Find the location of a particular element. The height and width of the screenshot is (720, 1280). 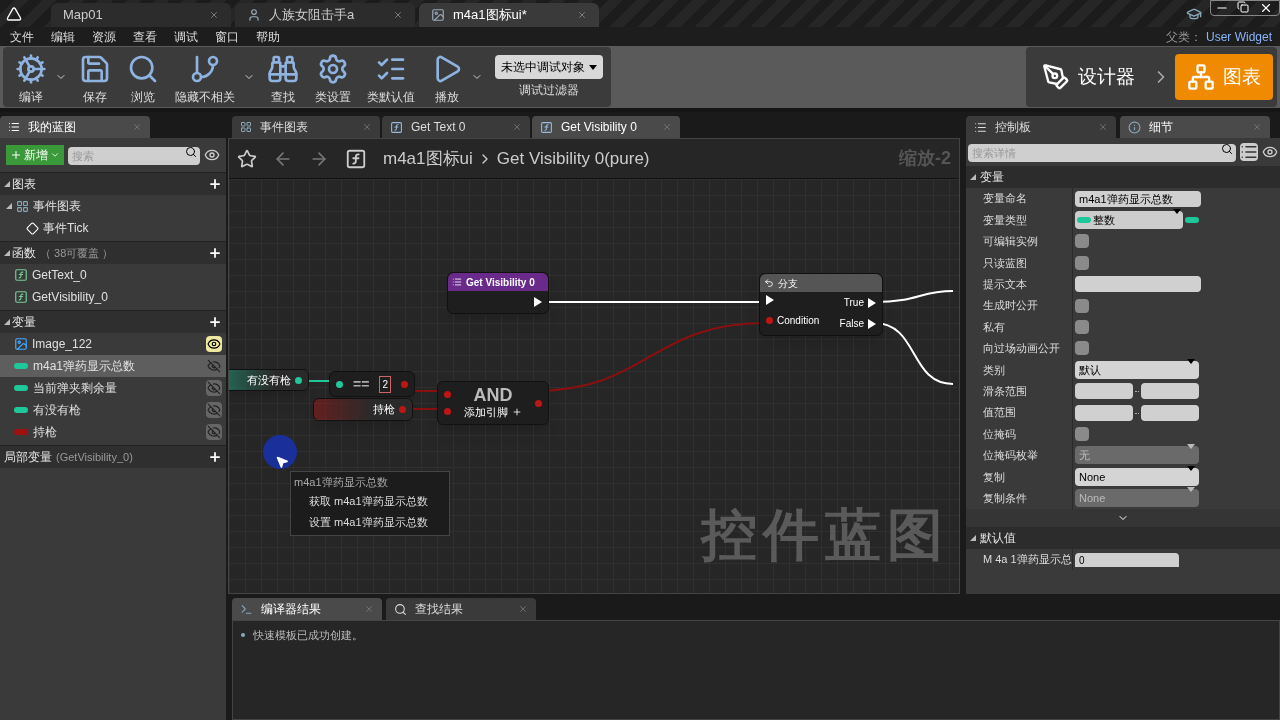

toolbar-button: 类默认值 is located at coordinates (391, 77).